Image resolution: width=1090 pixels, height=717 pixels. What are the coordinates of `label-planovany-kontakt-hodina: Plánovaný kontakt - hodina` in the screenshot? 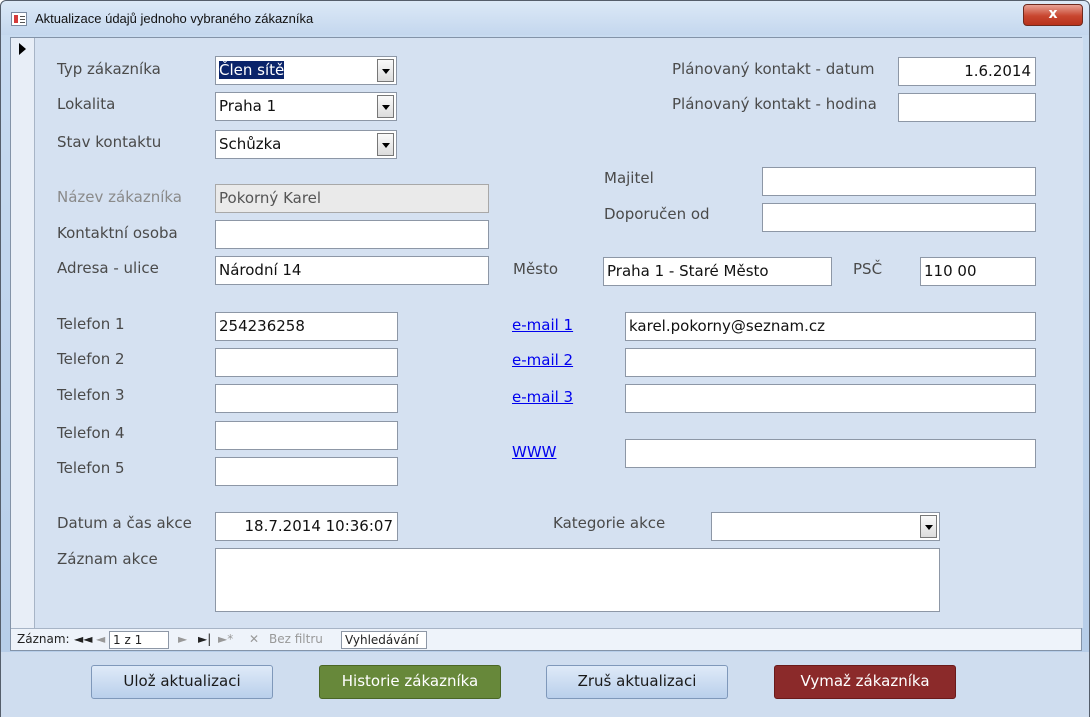 It's located at (774, 104).